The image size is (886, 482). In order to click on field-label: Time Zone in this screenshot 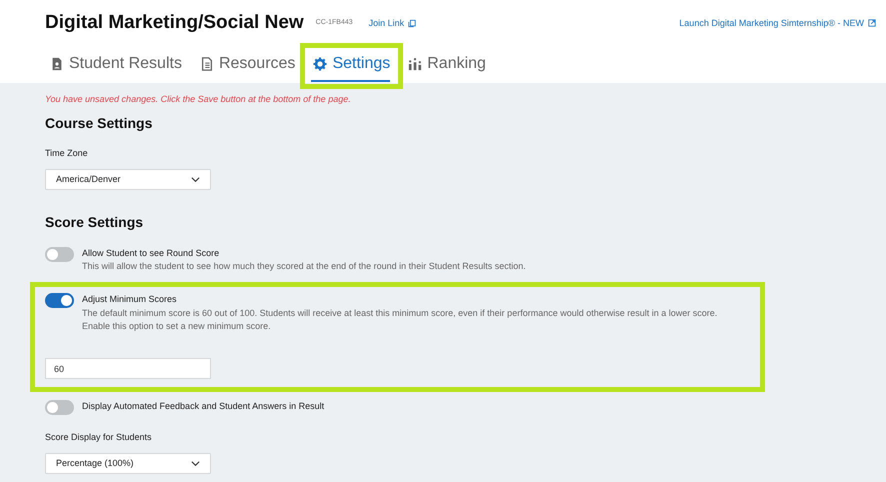, I will do `click(67, 153)`.